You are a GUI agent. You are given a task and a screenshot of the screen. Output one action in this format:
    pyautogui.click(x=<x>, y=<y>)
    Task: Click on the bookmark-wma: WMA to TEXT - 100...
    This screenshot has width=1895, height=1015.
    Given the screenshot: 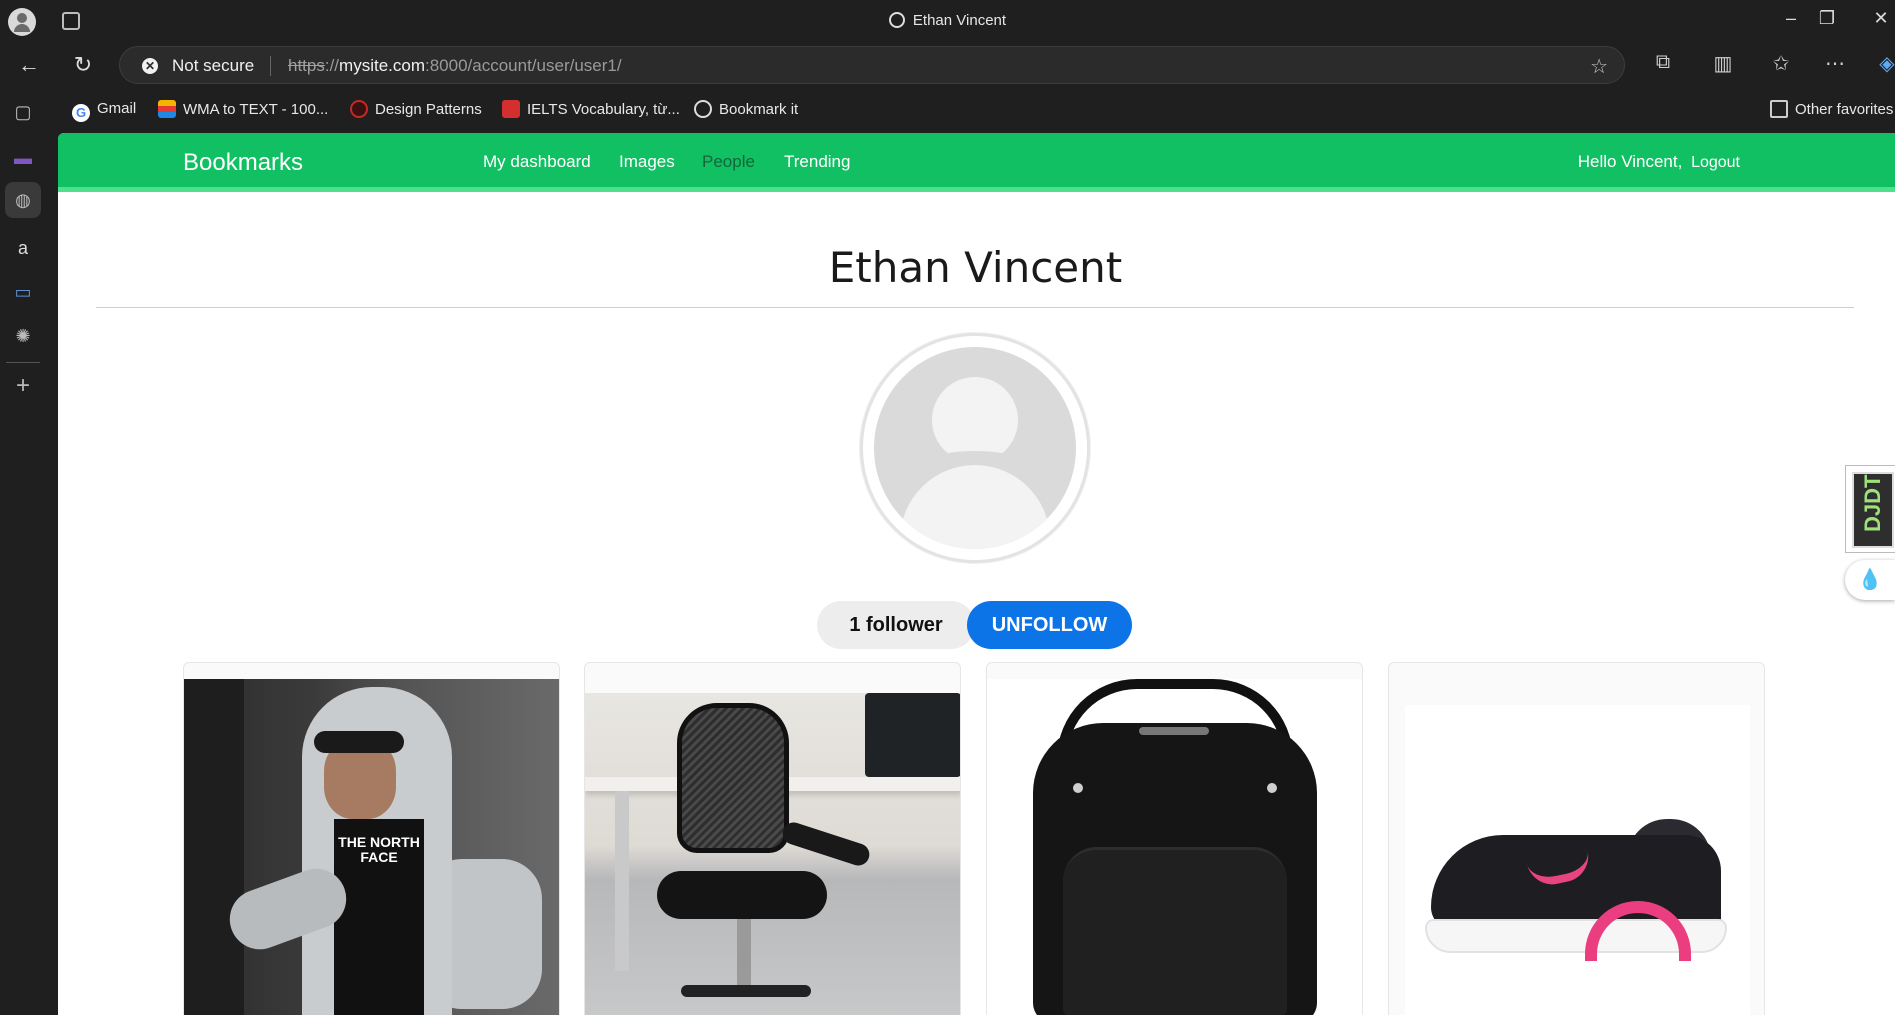 What is the action you would take?
    pyautogui.click(x=243, y=109)
    